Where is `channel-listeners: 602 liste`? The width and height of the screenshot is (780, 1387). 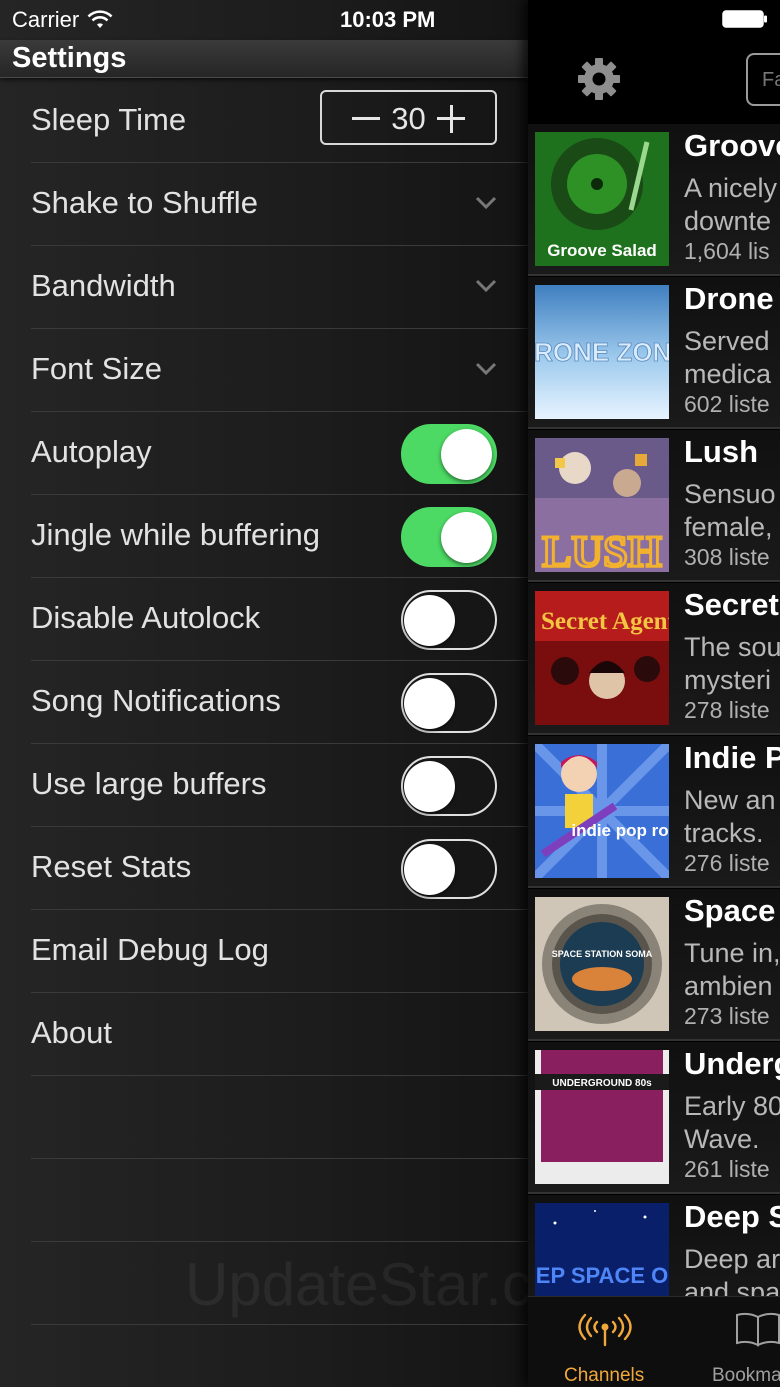 channel-listeners: 602 liste is located at coordinates (727, 404).